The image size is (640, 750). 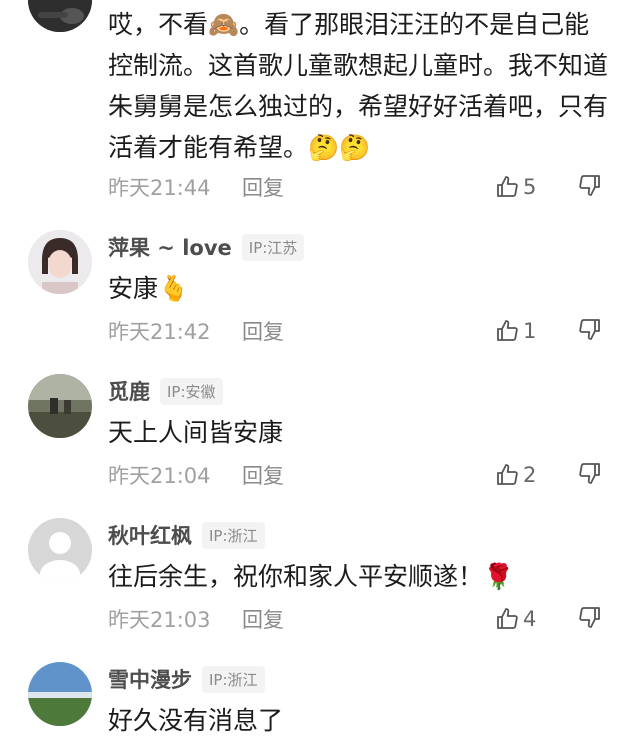 I want to click on username: 秋叶红枫, so click(x=150, y=535).